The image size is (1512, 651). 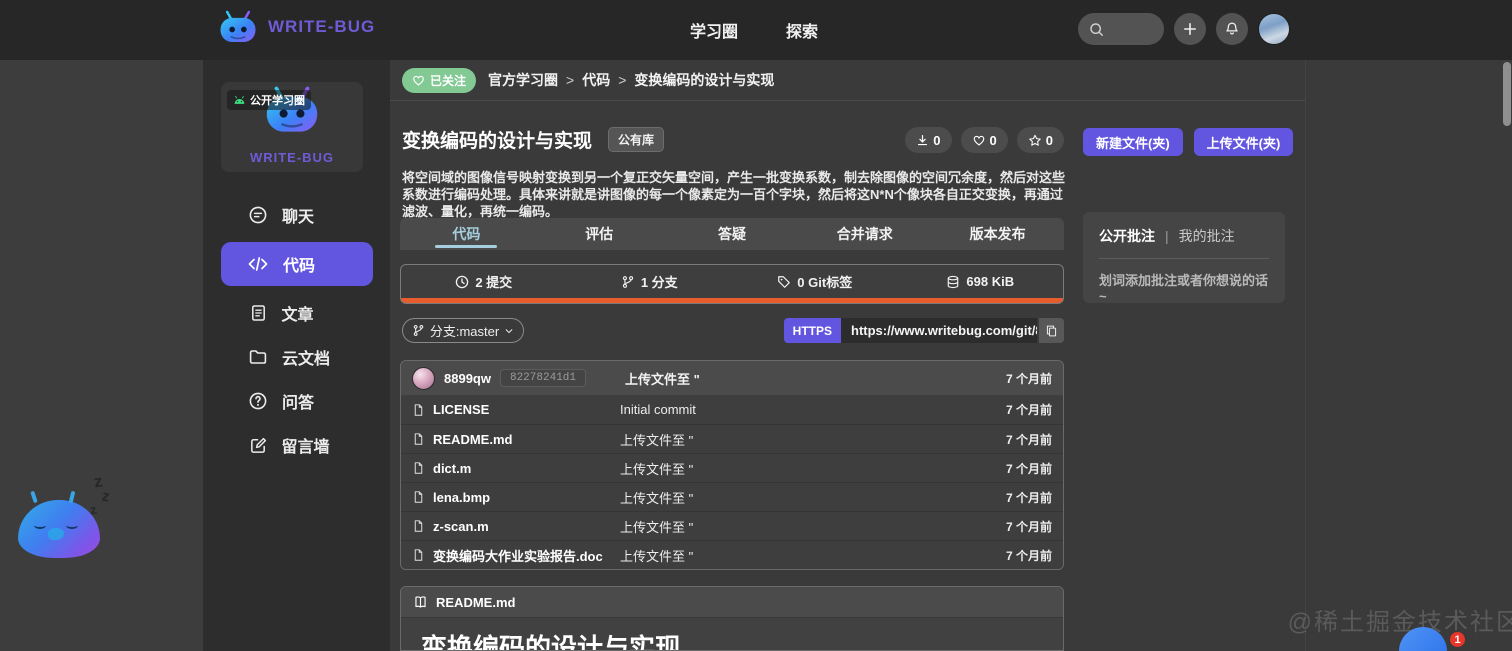 I want to click on copy-icon, so click(x=1051, y=331).